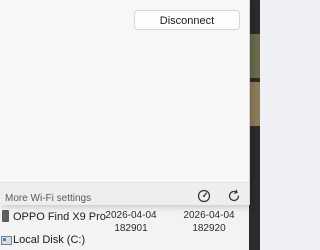 The image size is (320, 250). What do you see at coordinates (124, 194) in the screenshot?
I see `flyout-footer: More Wi-Fi settings` at bounding box center [124, 194].